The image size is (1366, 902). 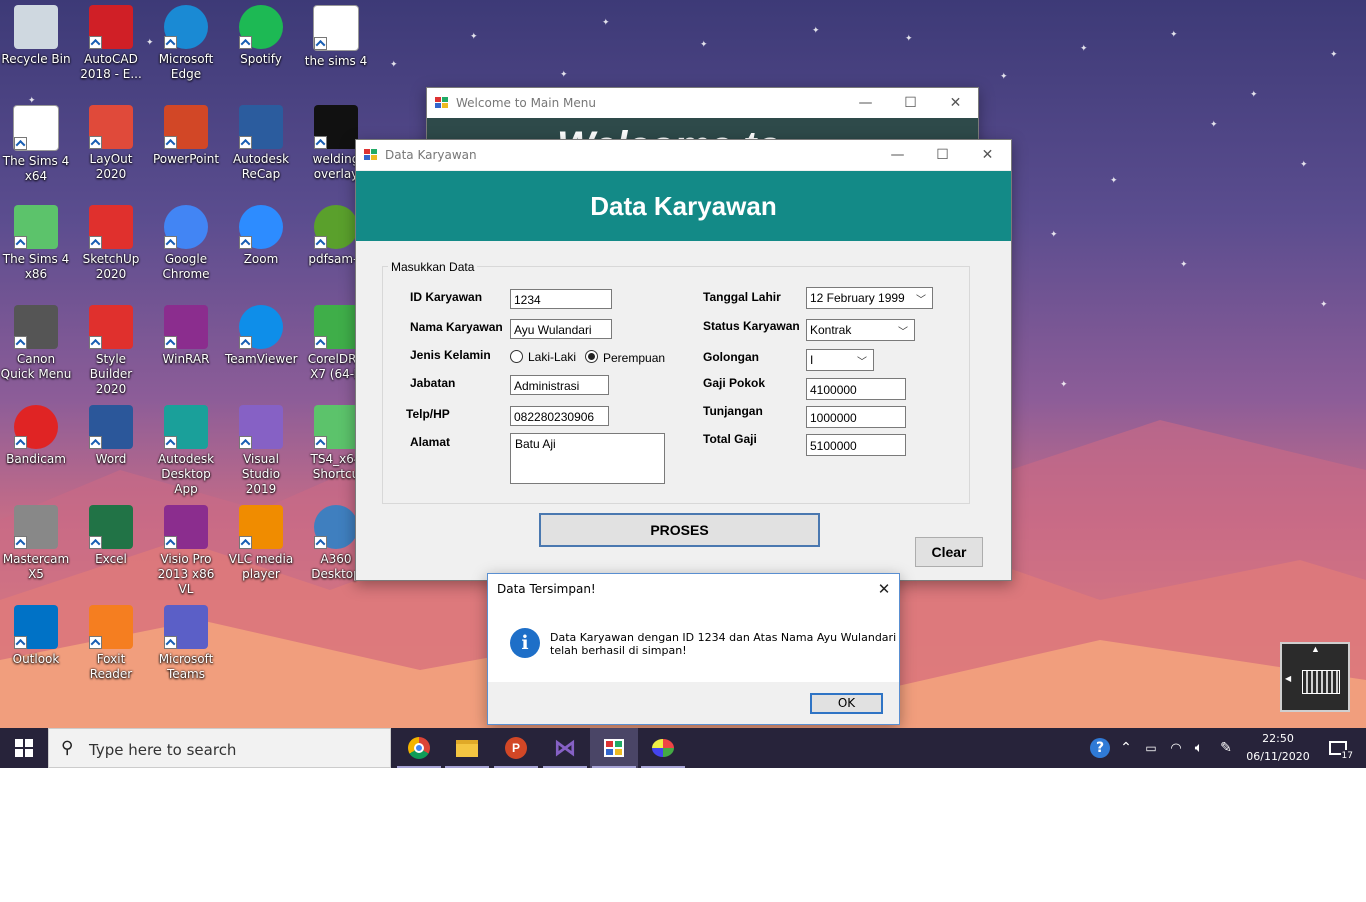 What do you see at coordinates (36, 243) in the screenshot?
I see `desktop-icon: The Sims 4 x86` at bounding box center [36, 243].